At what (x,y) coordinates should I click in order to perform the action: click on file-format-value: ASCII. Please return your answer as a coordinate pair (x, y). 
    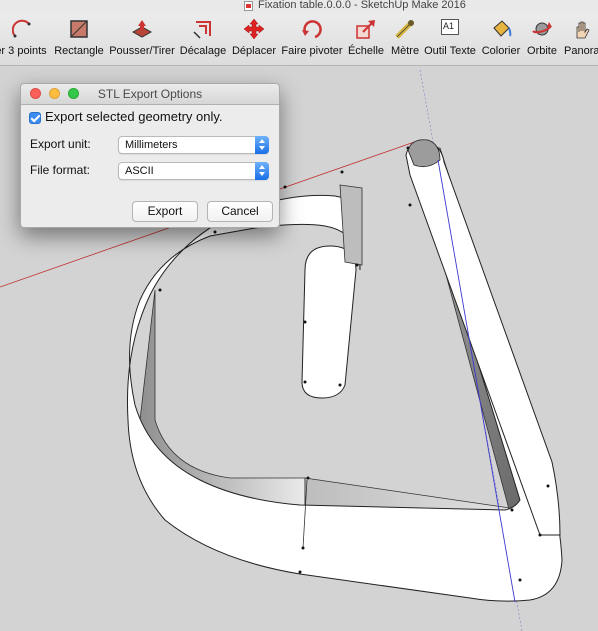
    Looking at the image, I should click on (139, 171).